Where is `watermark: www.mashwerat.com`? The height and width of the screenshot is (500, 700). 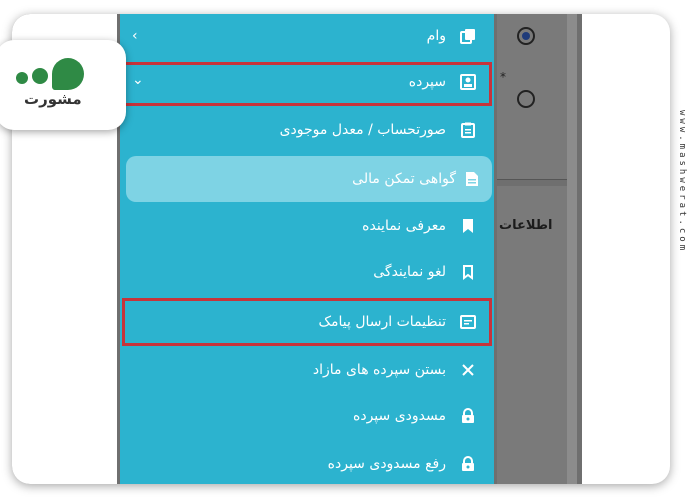 watermark: www.mashwerat.com is located at coordinates (682, 182).